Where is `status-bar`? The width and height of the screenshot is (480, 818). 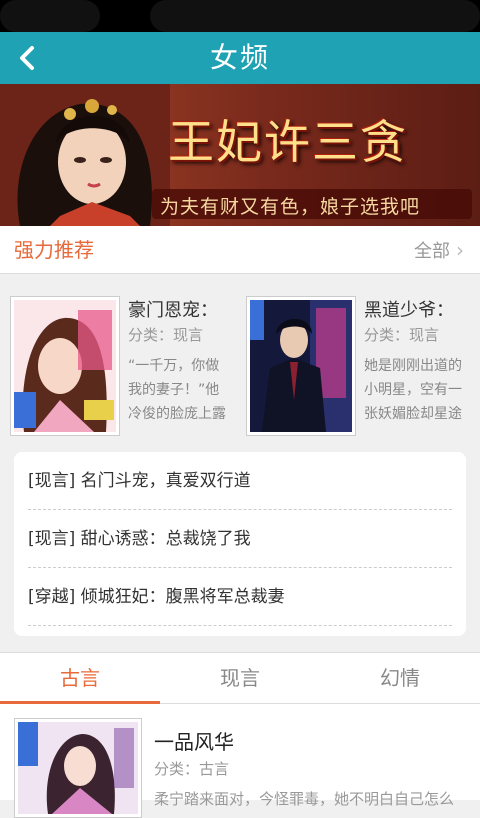
status-bar is located at coordinates (240, 16).